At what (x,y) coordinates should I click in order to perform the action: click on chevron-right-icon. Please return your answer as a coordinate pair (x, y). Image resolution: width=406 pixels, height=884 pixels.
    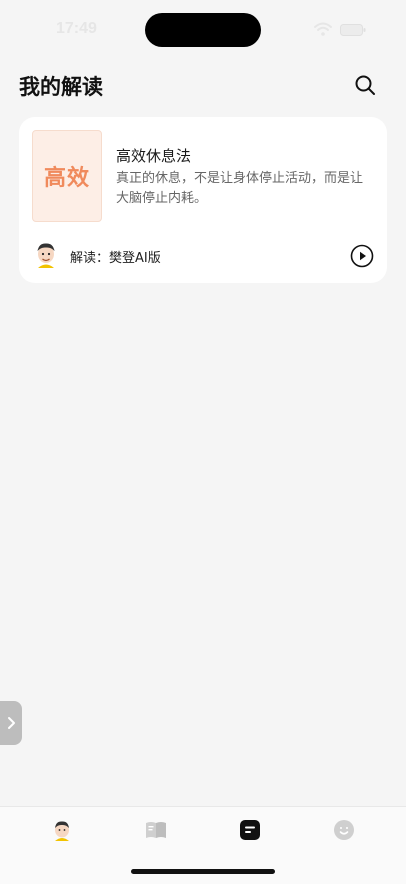
    Looking at the image, I should click on (11, 723).